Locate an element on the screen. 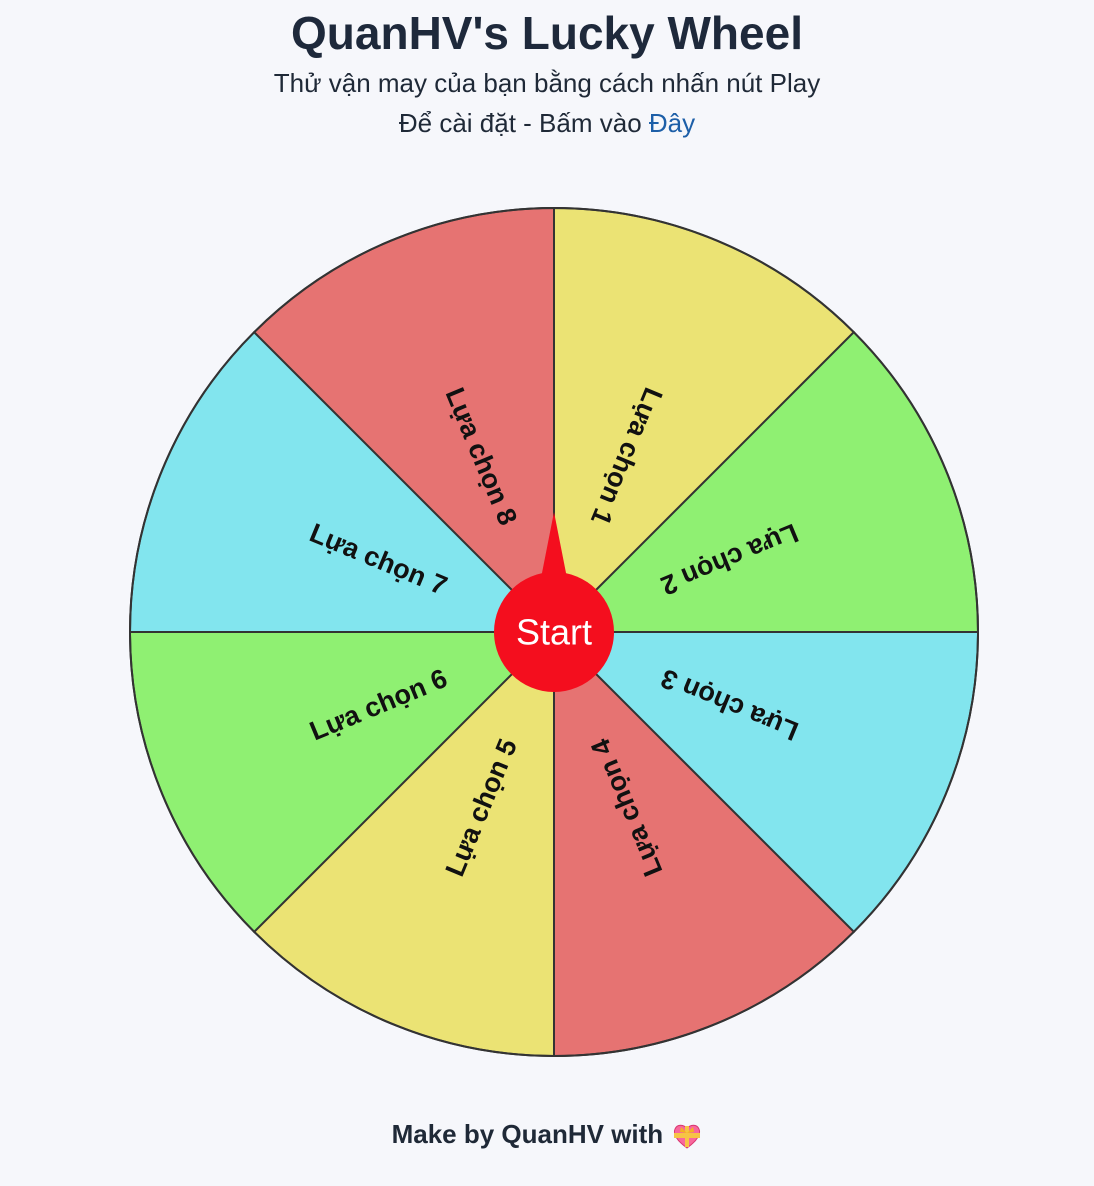 The height and width of the screenshot is (1186, 1094). page-title: QuanHV's Lucky Wheel is located at coordinates (547, 33).